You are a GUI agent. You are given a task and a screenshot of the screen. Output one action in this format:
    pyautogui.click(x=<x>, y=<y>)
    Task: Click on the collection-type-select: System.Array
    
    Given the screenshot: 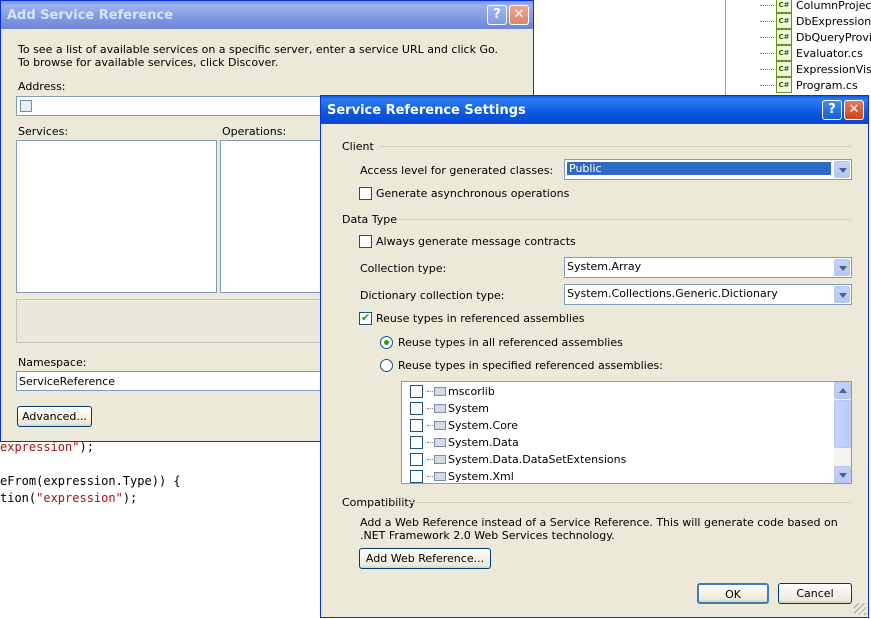 What is the action you would take?
    pyautogui.click(x=708, y=267)
    